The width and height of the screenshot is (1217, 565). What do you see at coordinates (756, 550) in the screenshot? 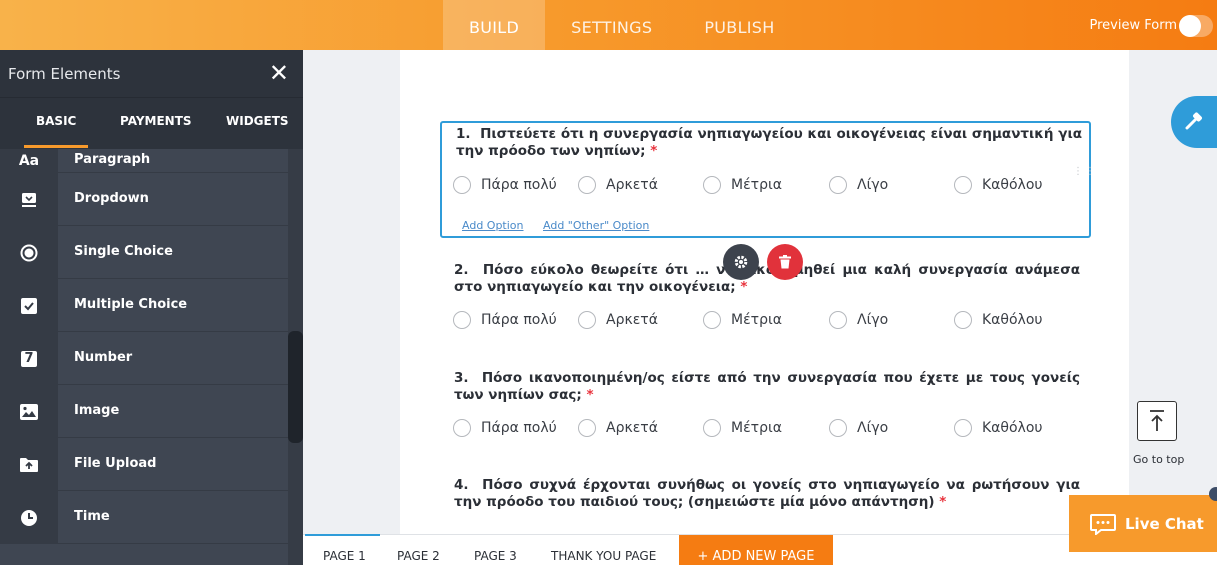
I see `add-new-page-button: + ADD NEW PAGE` at bounding box center [756, 550].